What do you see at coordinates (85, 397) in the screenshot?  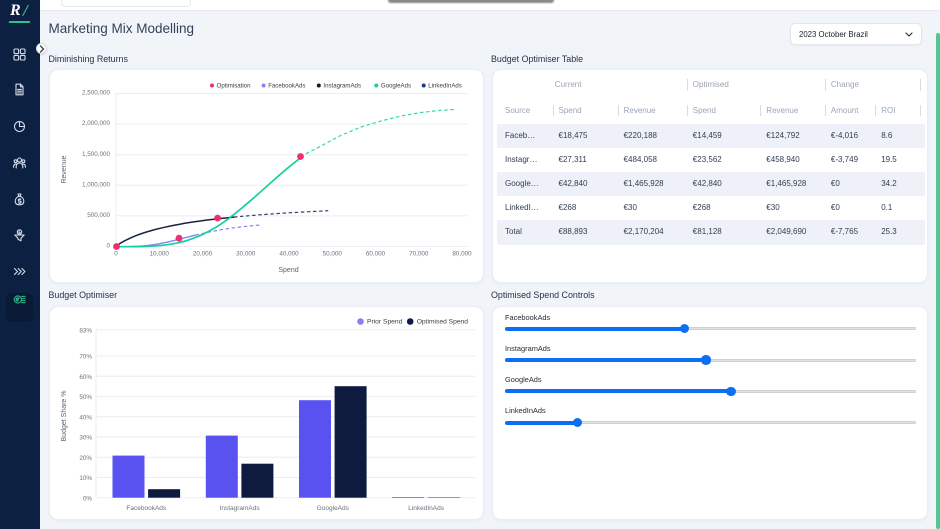 I see `svg-text: 50%` at bounding box center [85, 397].